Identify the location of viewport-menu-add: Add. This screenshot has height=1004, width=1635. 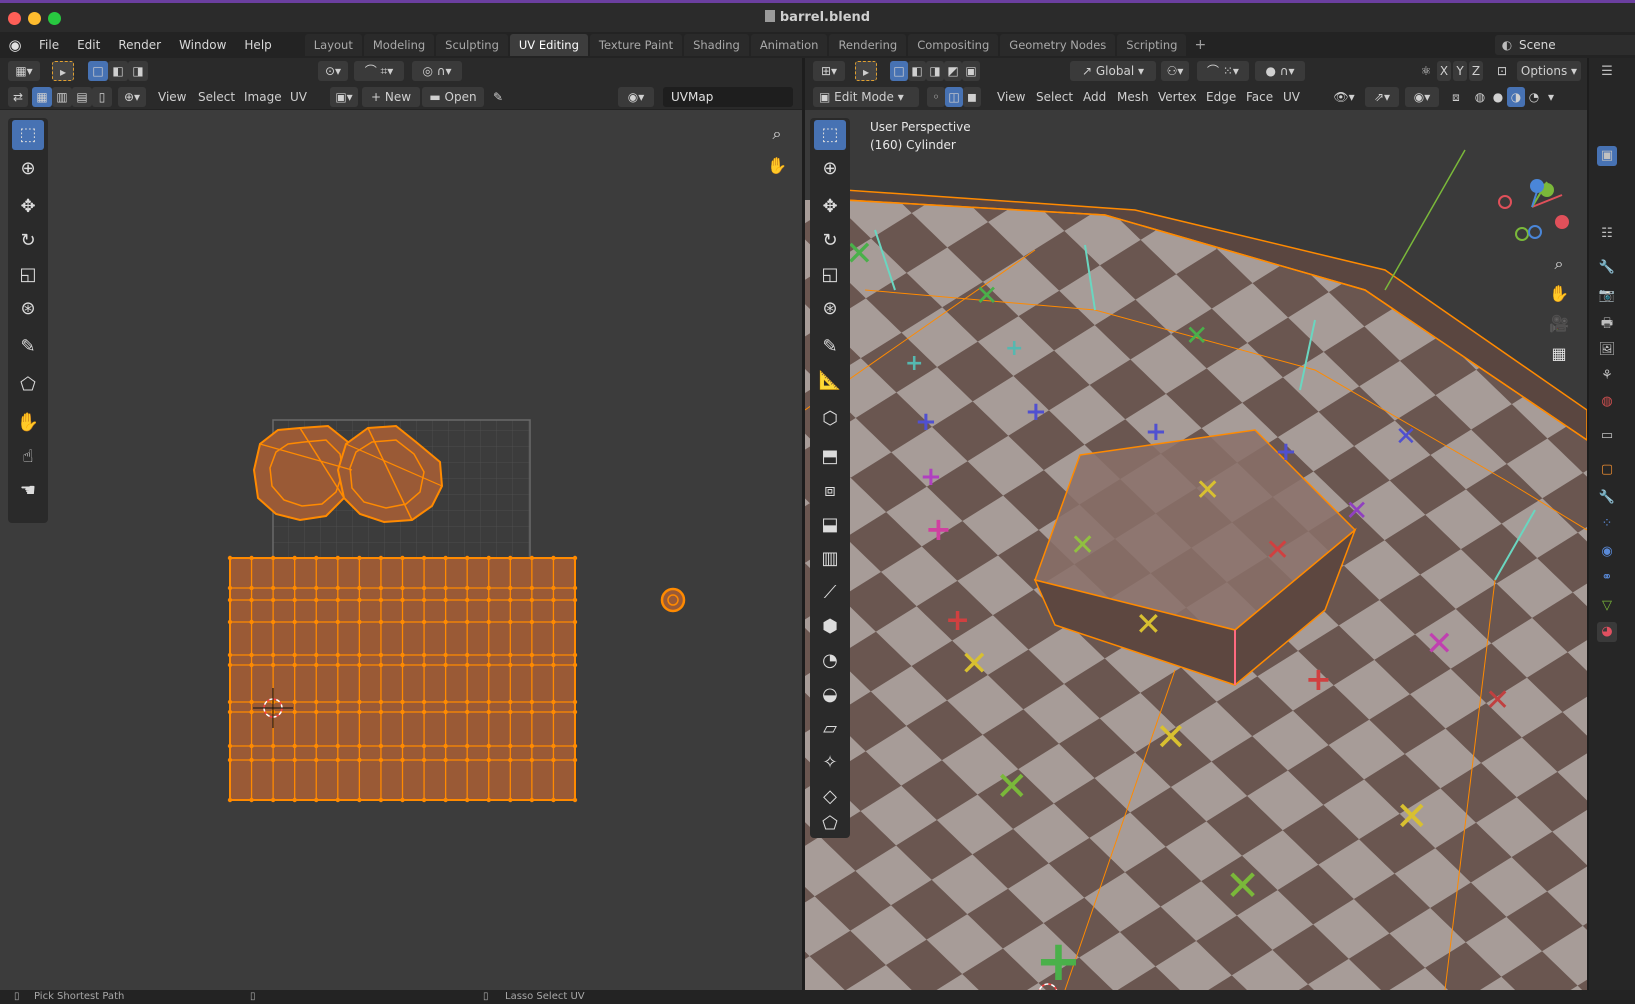
(1094, 97).